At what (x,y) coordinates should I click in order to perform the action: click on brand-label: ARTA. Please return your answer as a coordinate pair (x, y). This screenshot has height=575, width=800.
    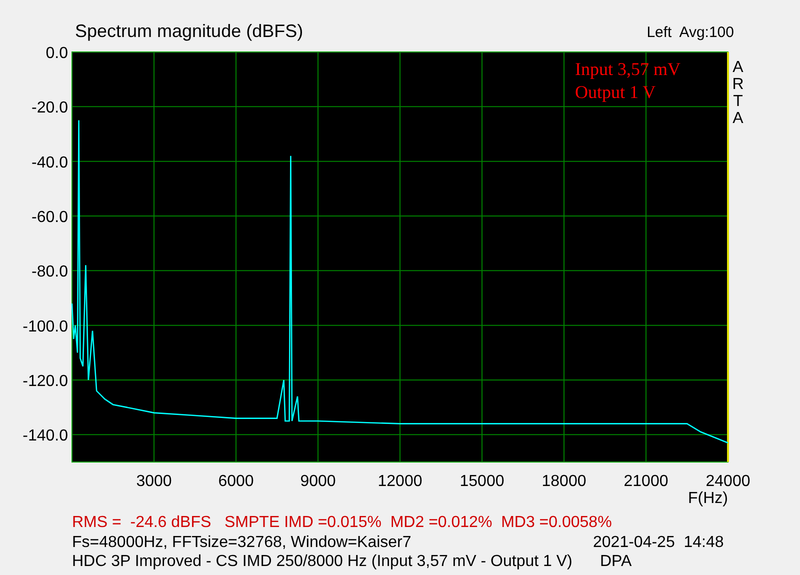
    Looking at the image, I should click on (738, 93).